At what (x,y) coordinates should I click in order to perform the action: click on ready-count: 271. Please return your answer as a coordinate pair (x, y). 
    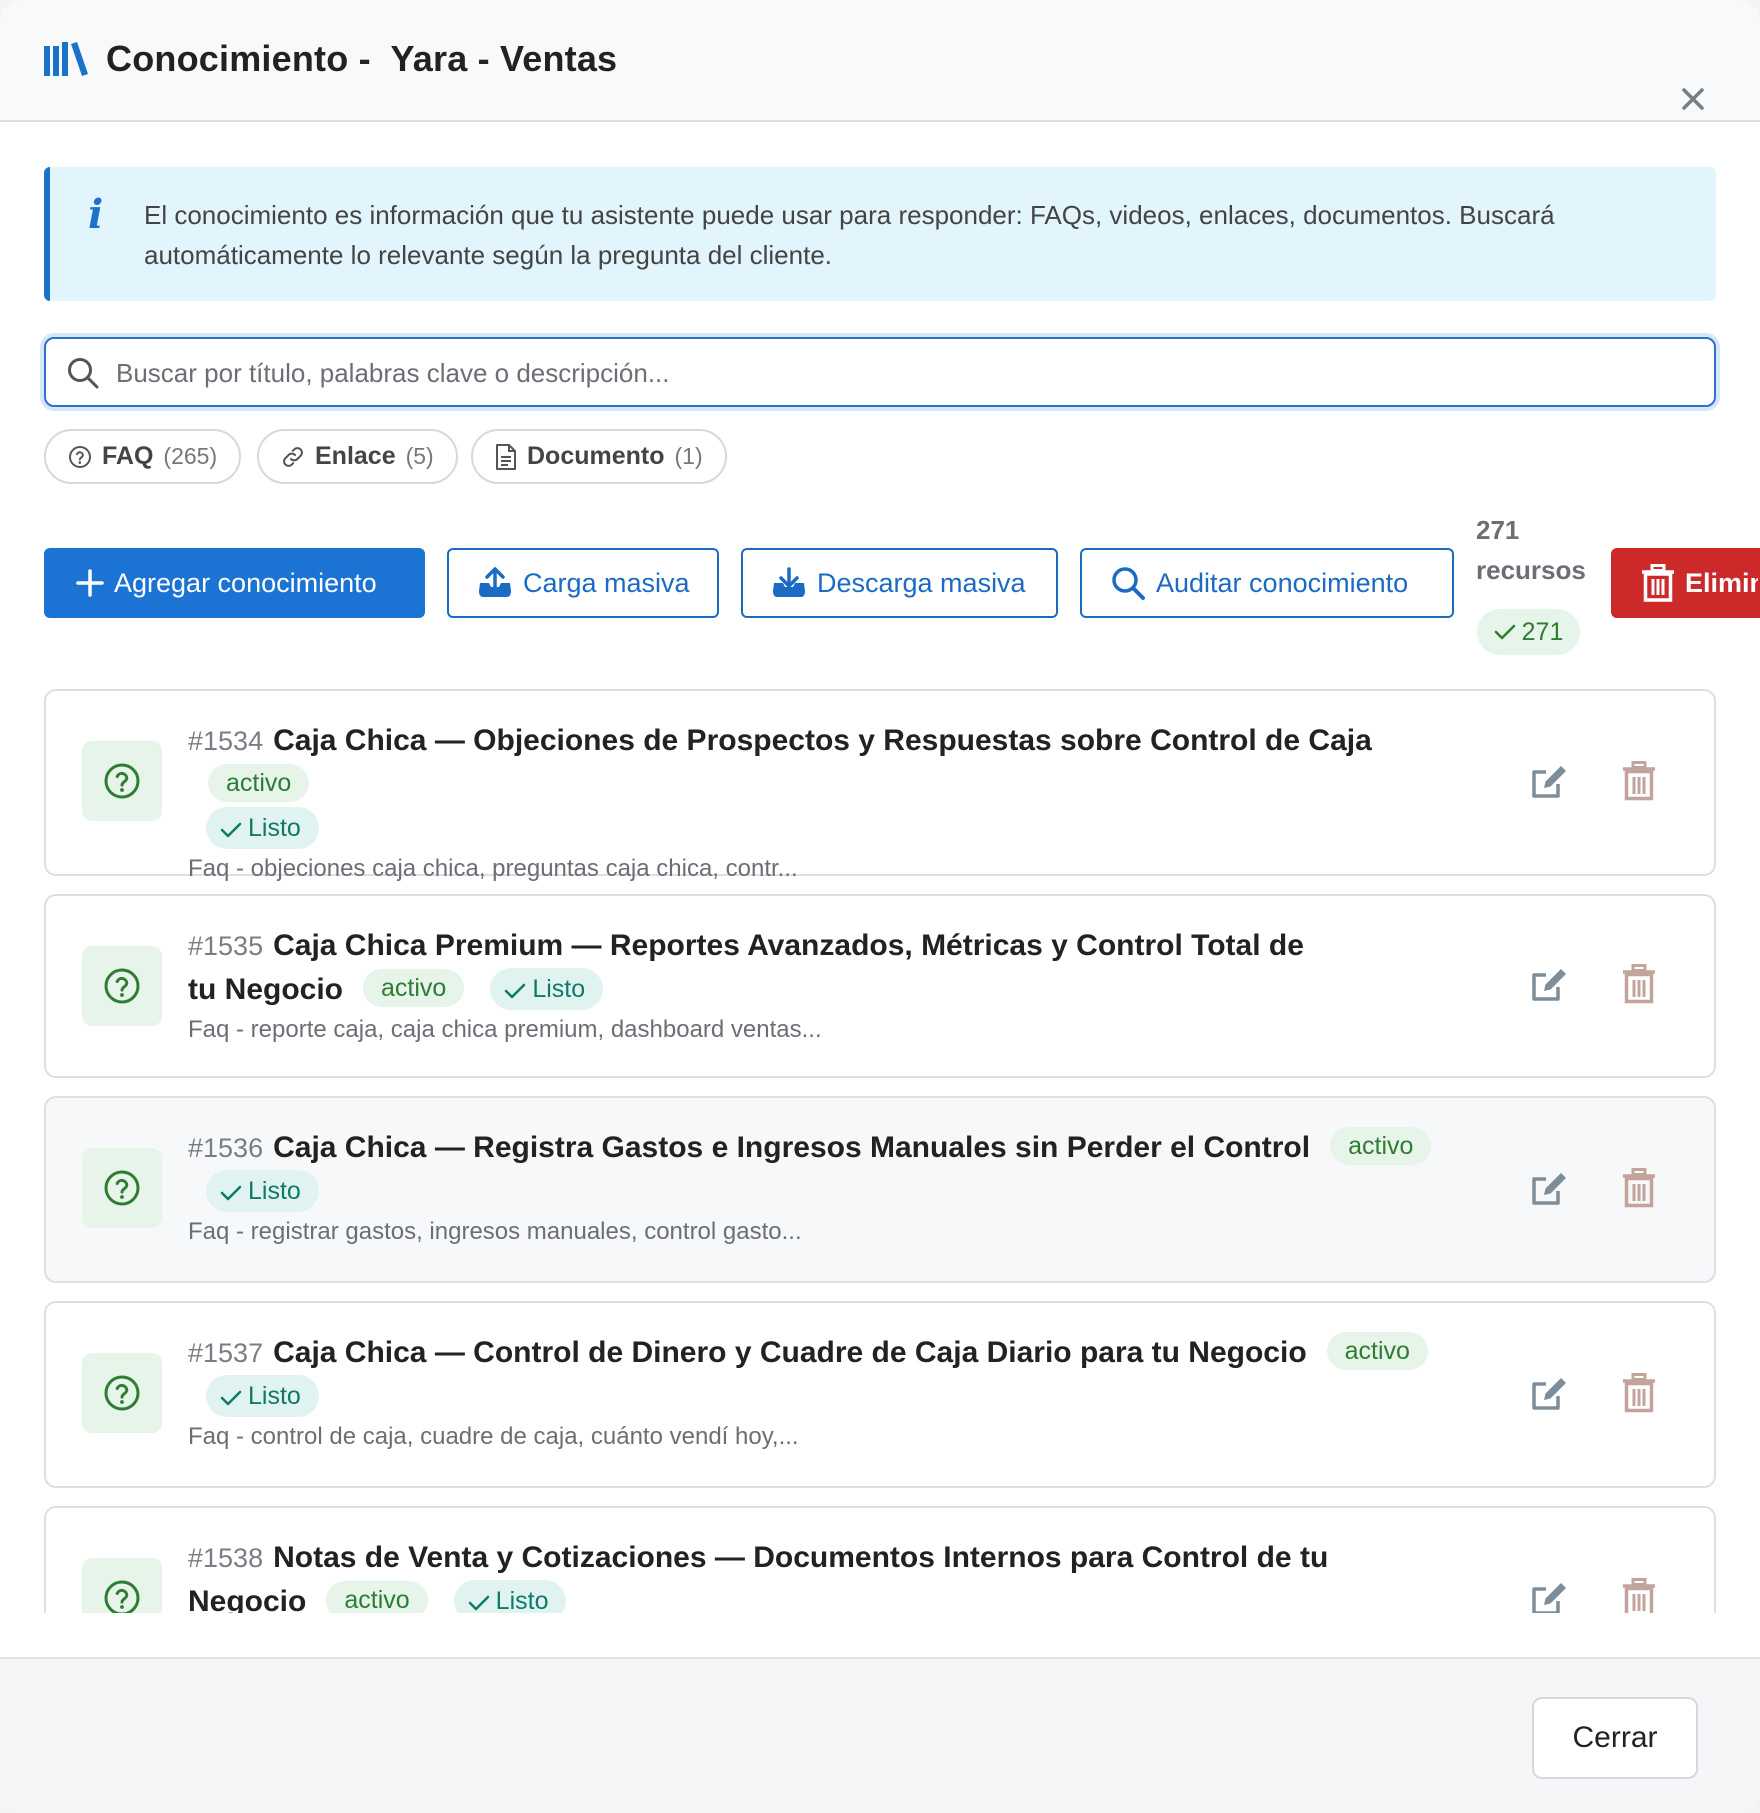
    Looking at the image, I should click on (1542, 631).